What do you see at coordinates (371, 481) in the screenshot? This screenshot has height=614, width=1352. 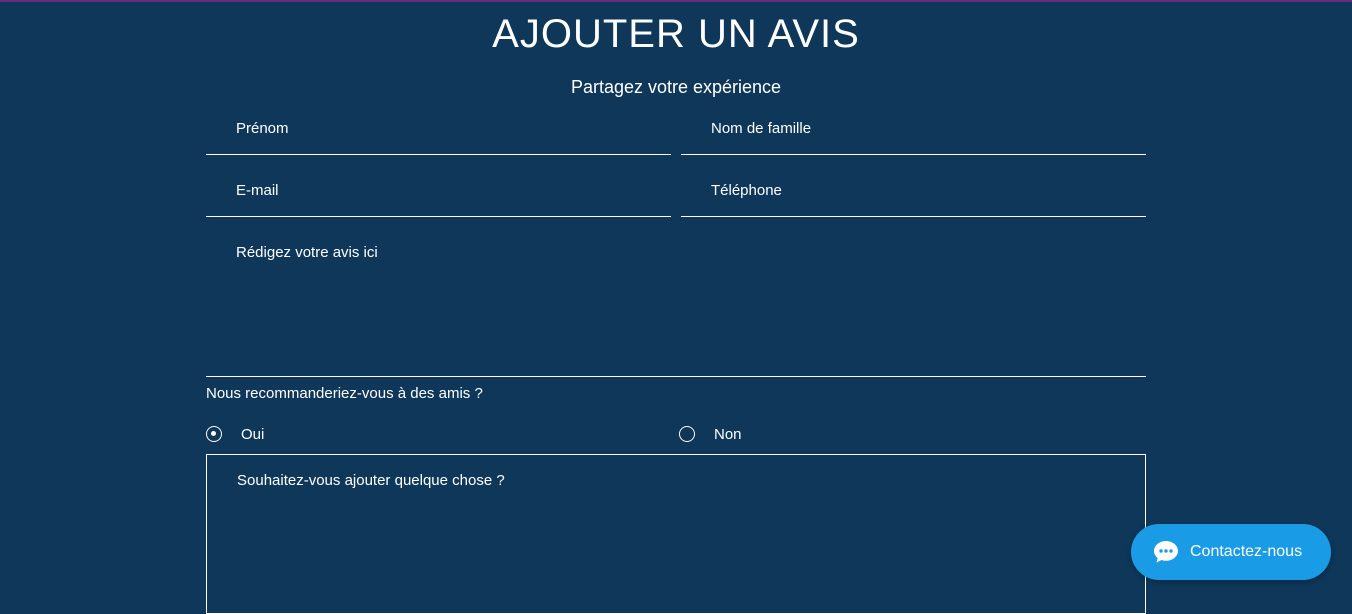 I see `extra-comments-placeholder: Souhaitez-vous ajouter quelque chose ?` at bounding box center [371, 481].